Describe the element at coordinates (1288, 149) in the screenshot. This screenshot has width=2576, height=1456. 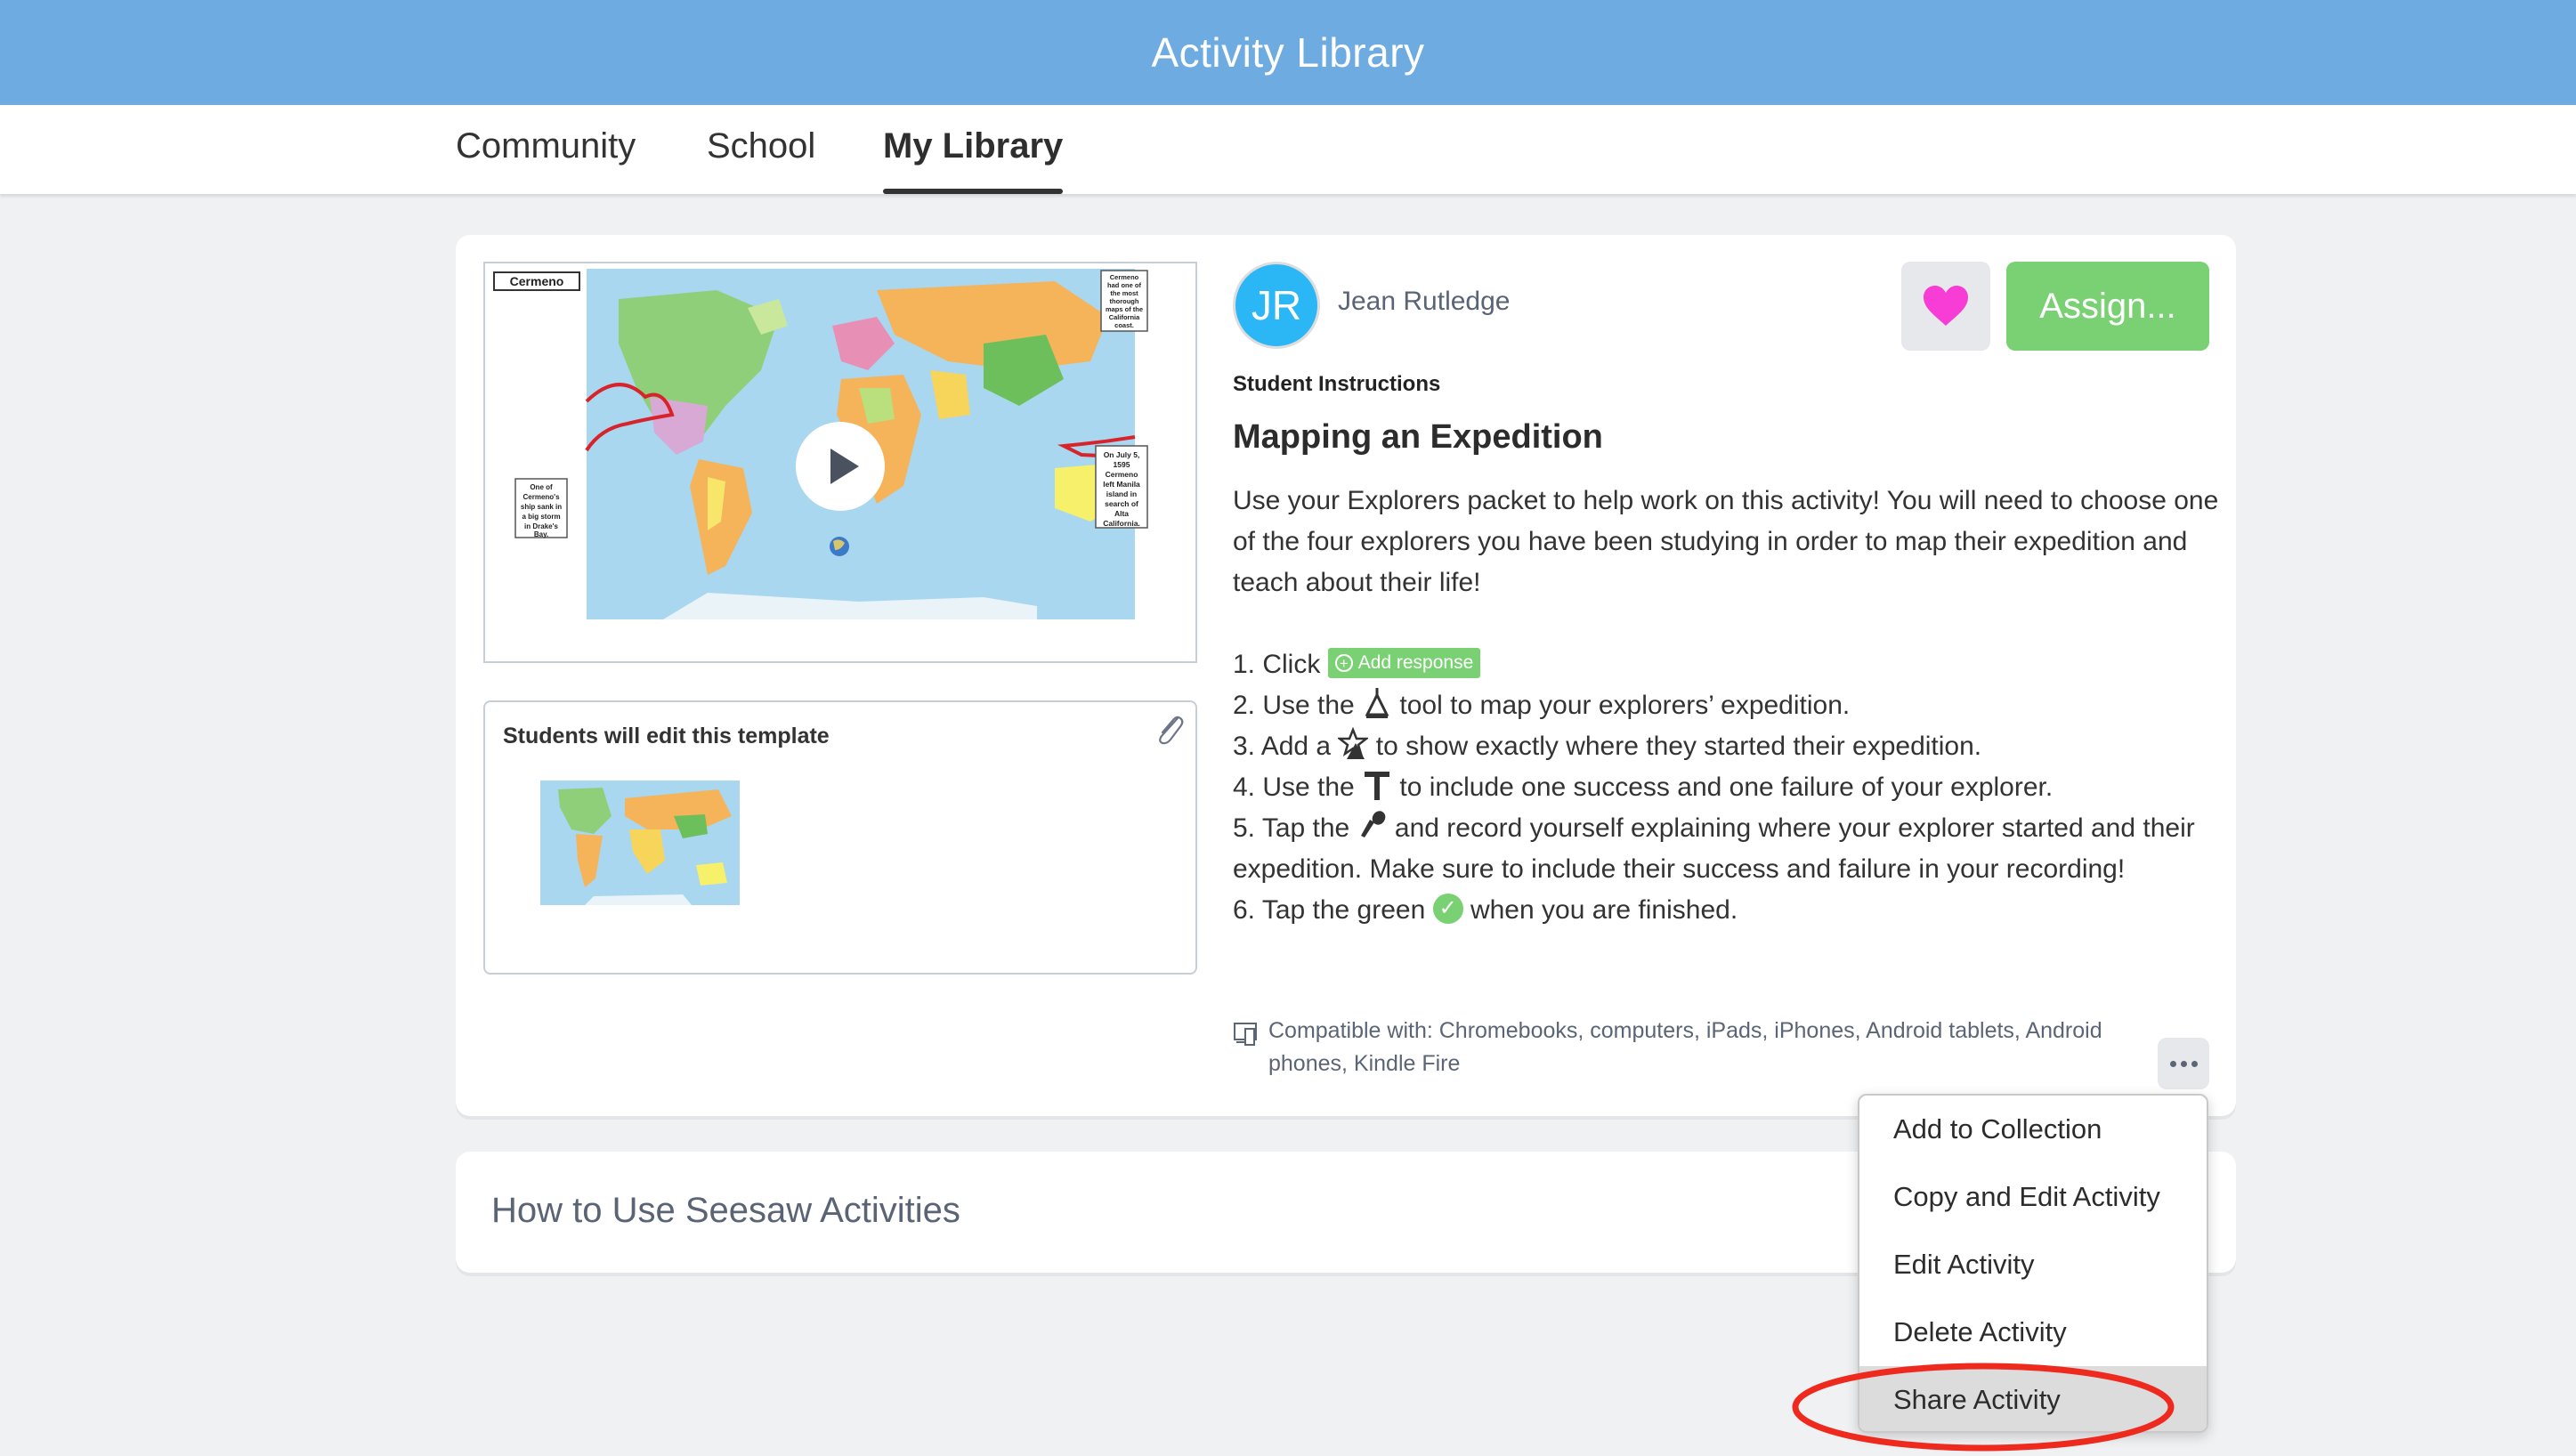
I see `library-tabs: Community School My Library` at that location.